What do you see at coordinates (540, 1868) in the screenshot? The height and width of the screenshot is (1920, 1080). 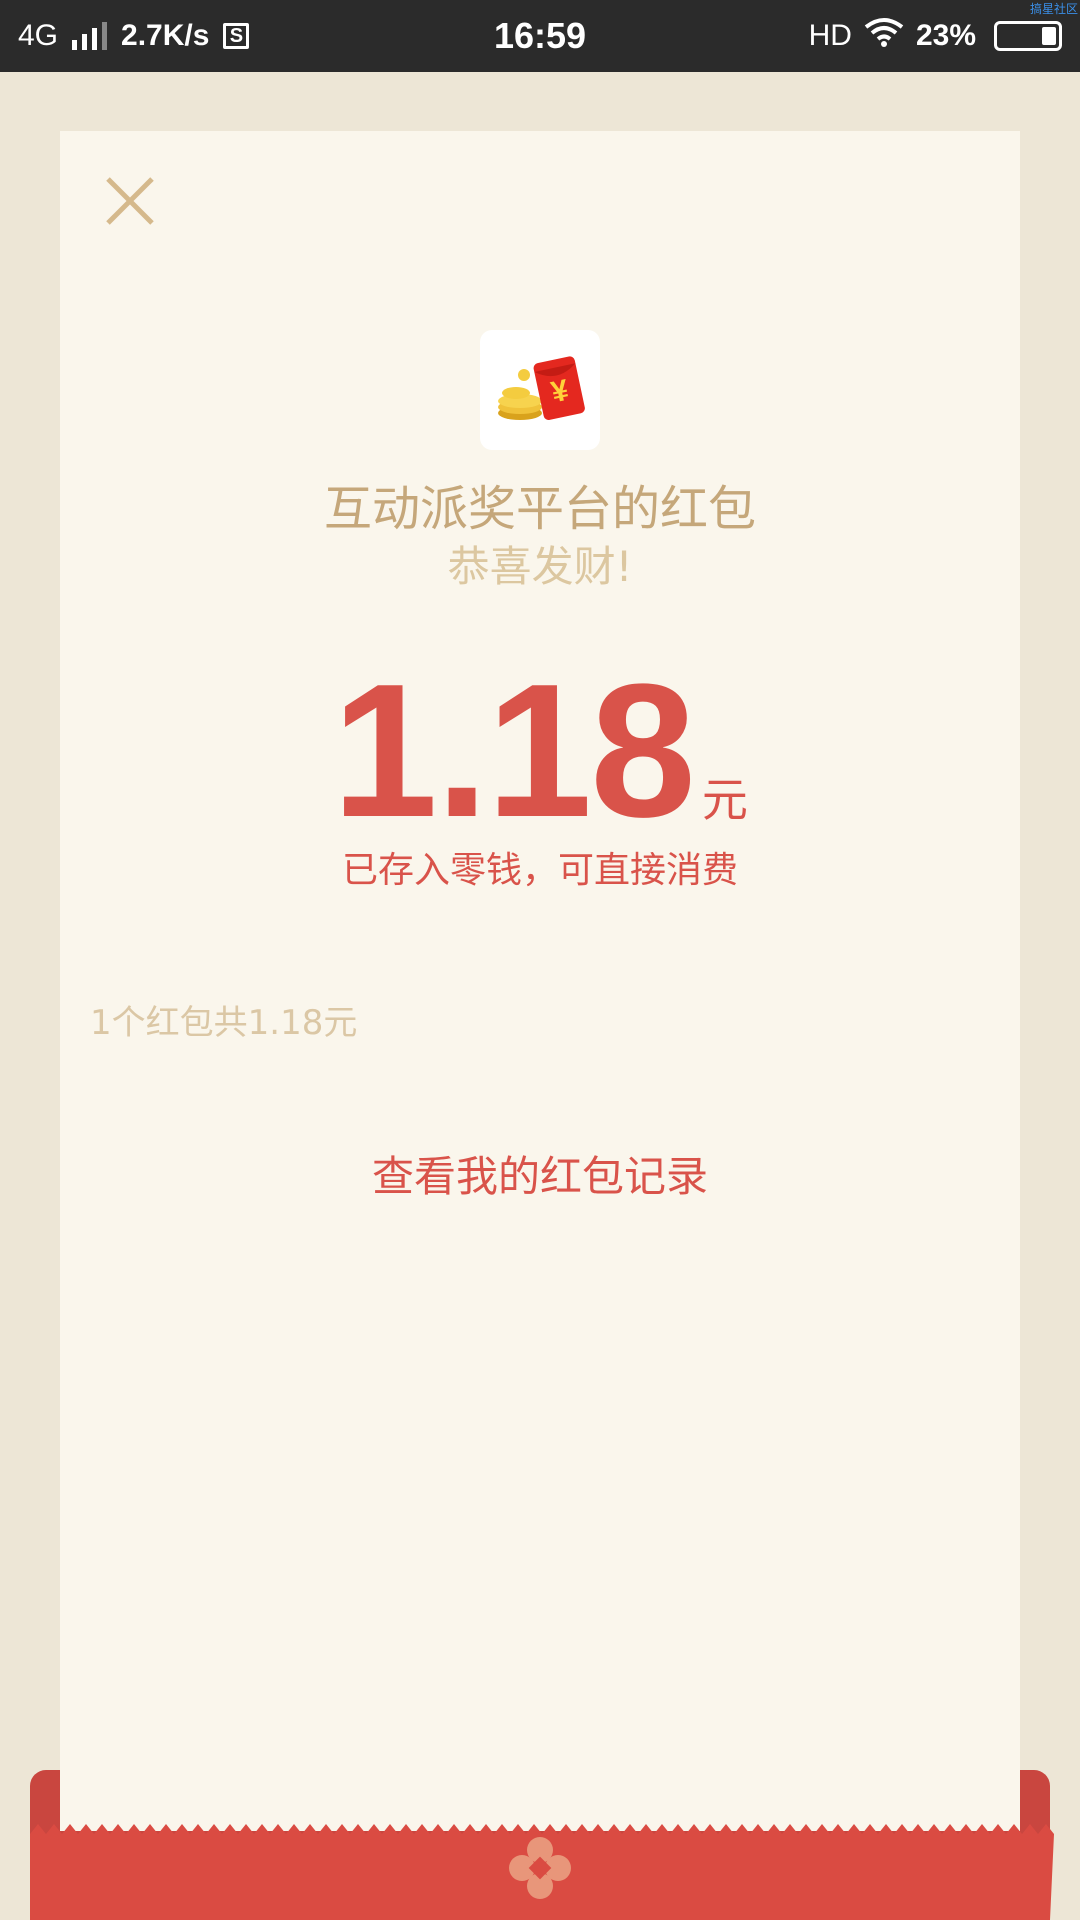 I see `flower-emblem-icon` at bounding box center [540, 1868].